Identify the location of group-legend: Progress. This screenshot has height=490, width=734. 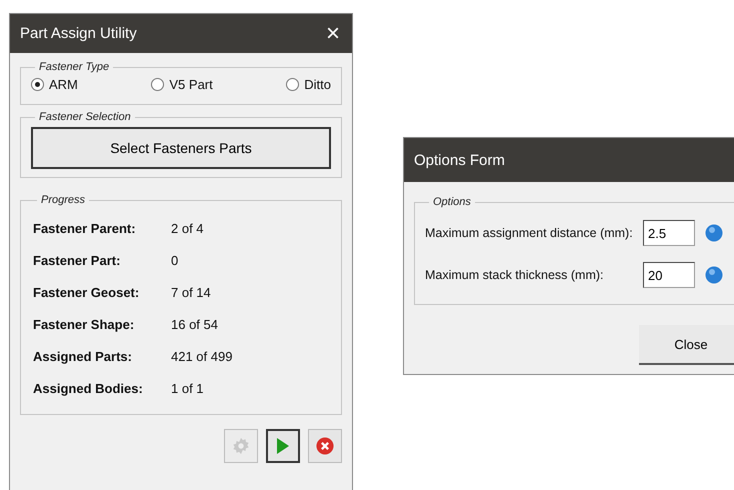
(63, 200).